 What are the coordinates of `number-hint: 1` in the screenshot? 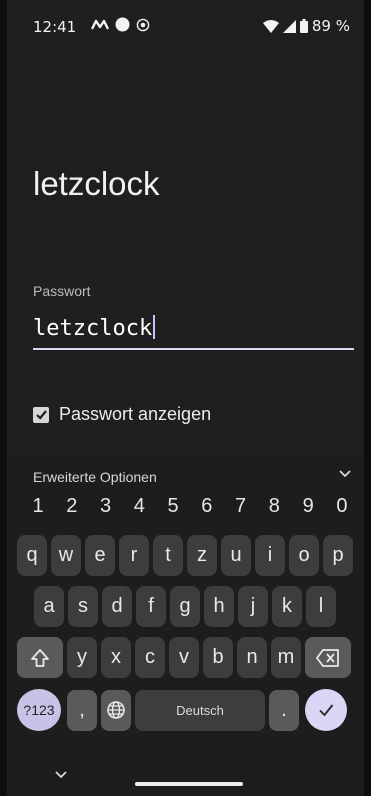 It's located at (38, 506).